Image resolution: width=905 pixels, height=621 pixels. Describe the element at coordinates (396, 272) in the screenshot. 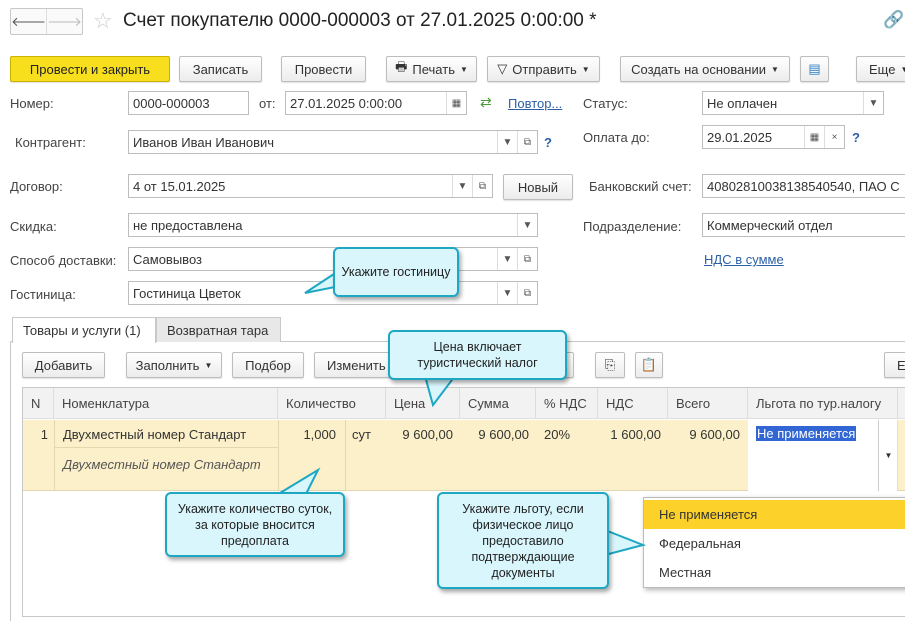

I see `callout-hotel: Укажите гостиницу` at that location.